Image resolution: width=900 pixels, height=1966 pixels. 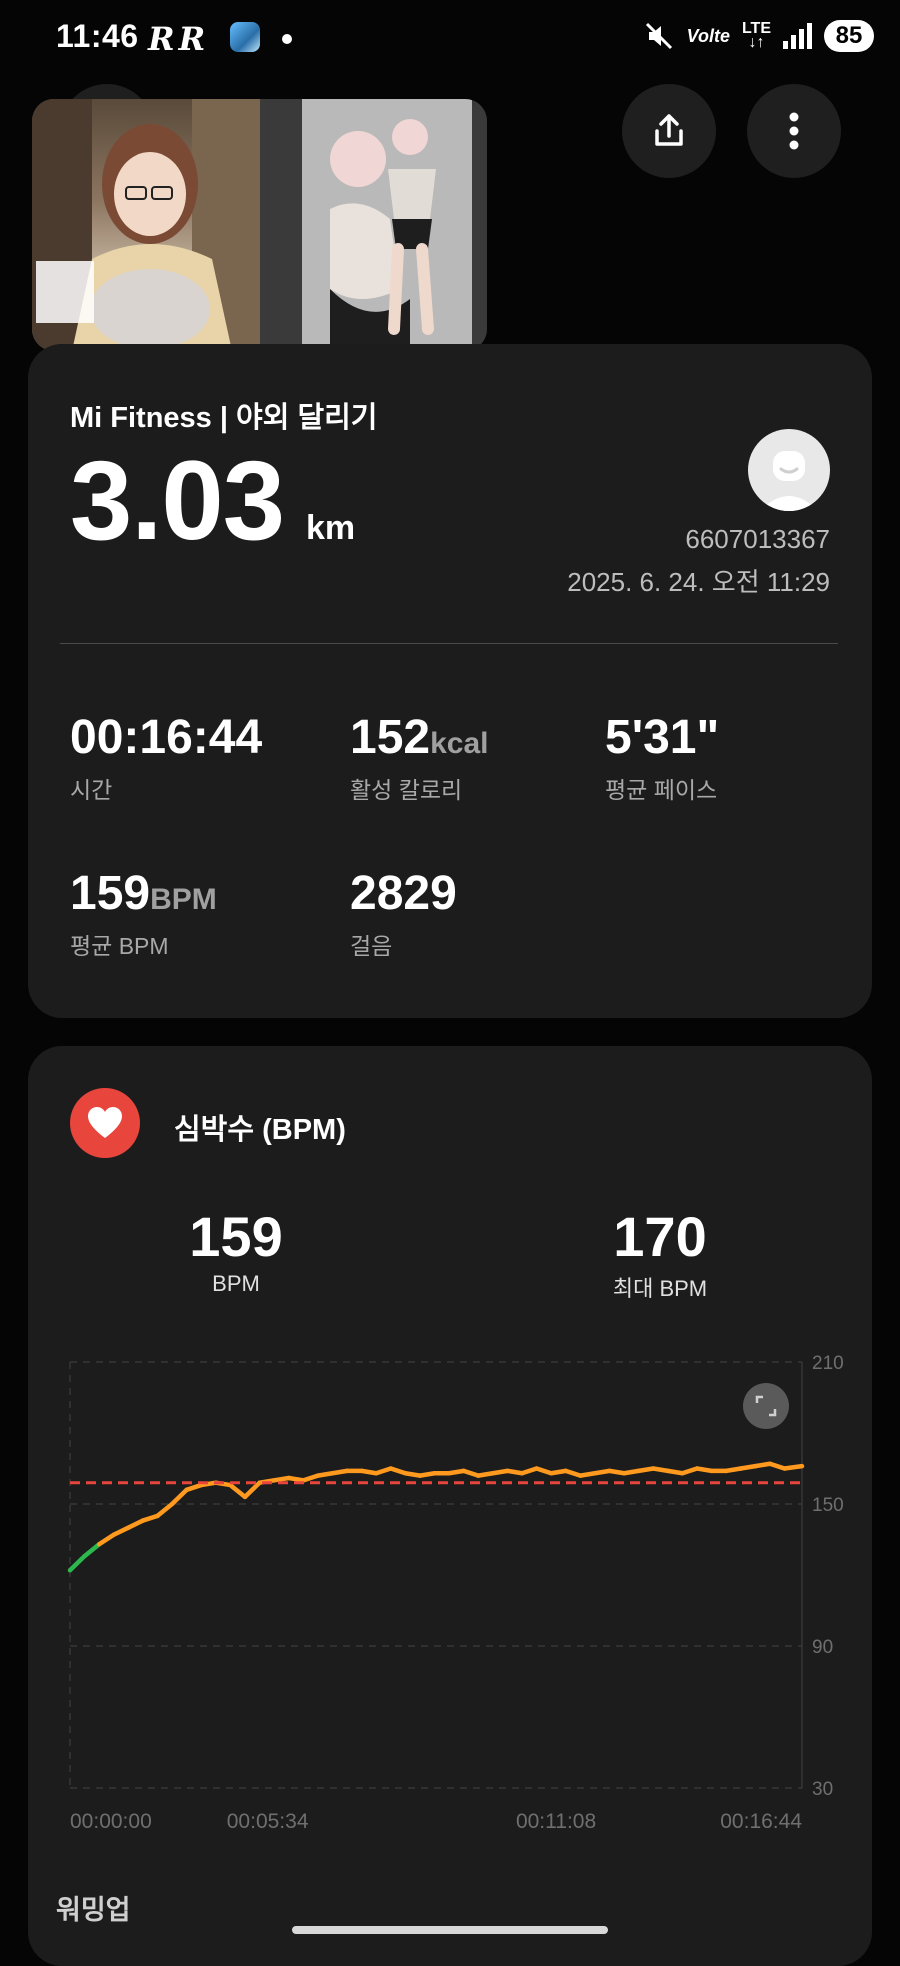 I want to click on stat-label: 평균 BPM, so click(x=119, y=946).